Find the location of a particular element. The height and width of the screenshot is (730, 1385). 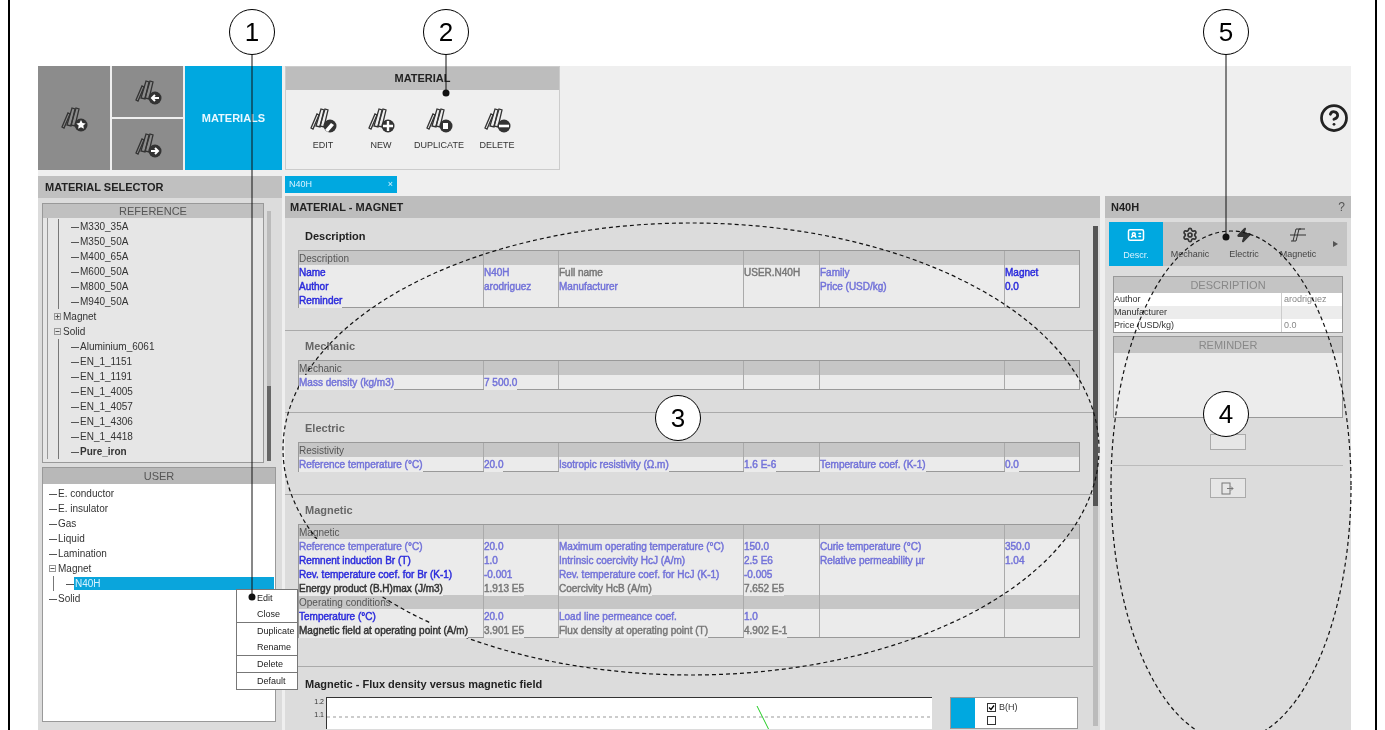

tree-item: Lamination is located at coordinates (82, 553).